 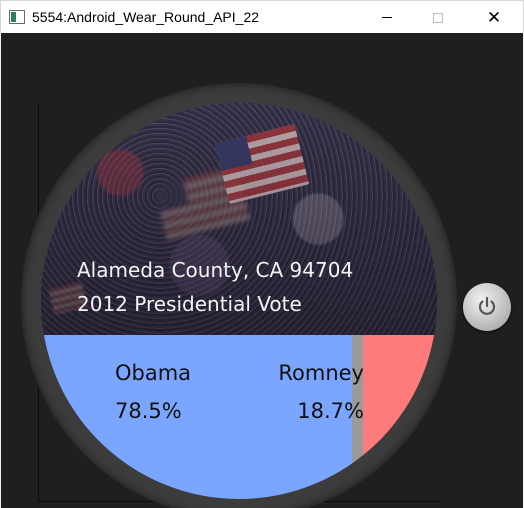 I want to click on obama-percent: 78.5%, so click(x=148, y=411).